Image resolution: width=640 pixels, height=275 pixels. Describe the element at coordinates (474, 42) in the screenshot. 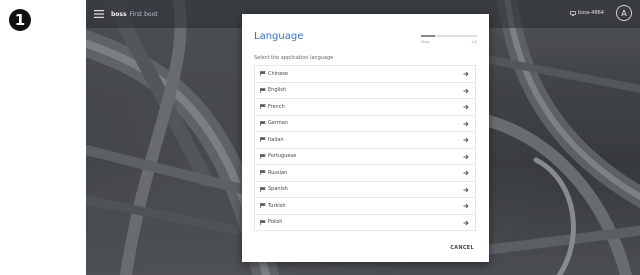

I see `progress-end-label: 1/4` at that location.